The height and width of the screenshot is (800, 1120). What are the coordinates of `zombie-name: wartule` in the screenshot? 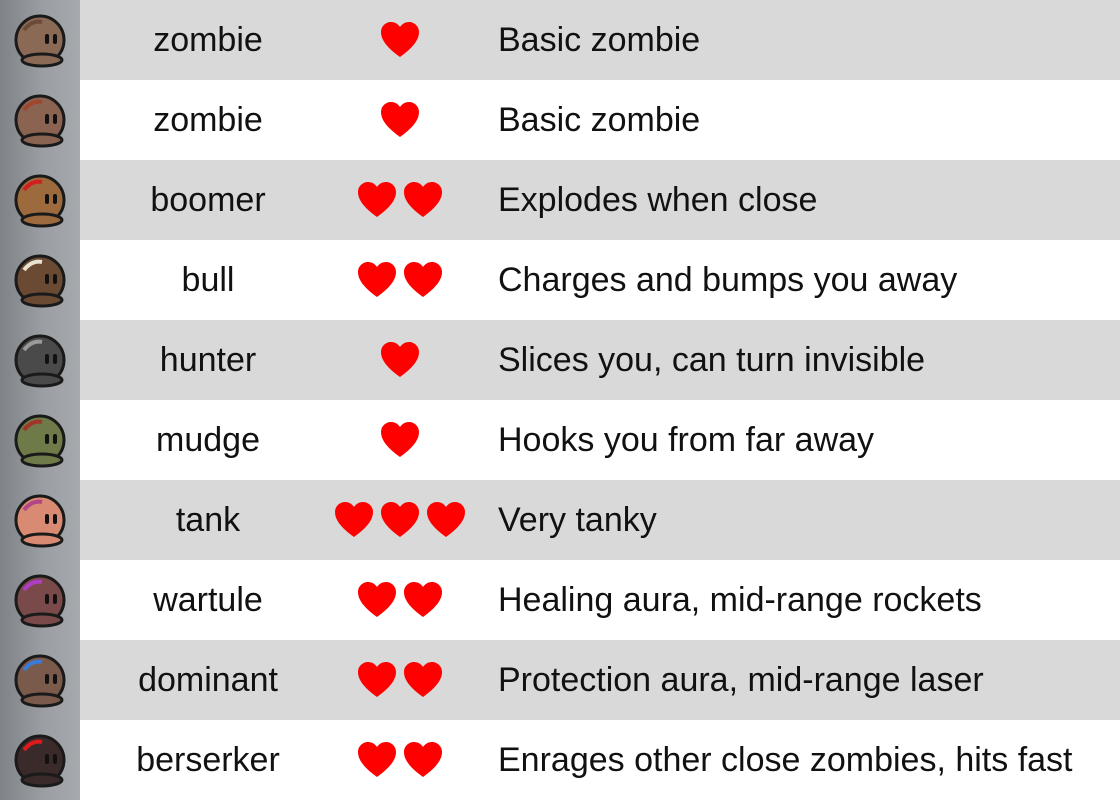 It's located at (208, 600).